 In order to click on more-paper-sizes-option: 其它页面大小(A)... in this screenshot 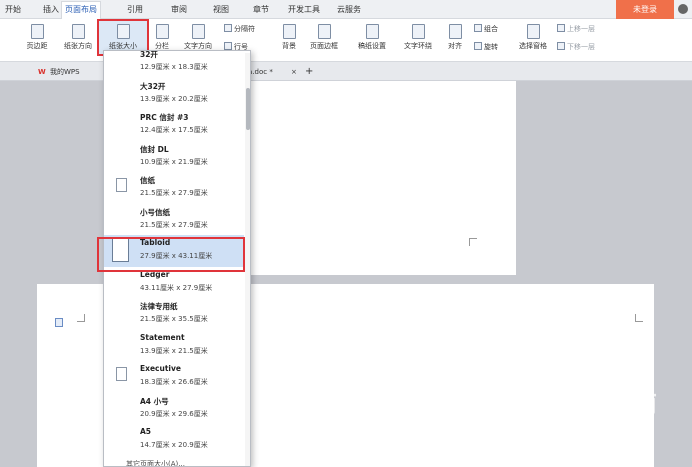, I will do `click(177, 462)`.